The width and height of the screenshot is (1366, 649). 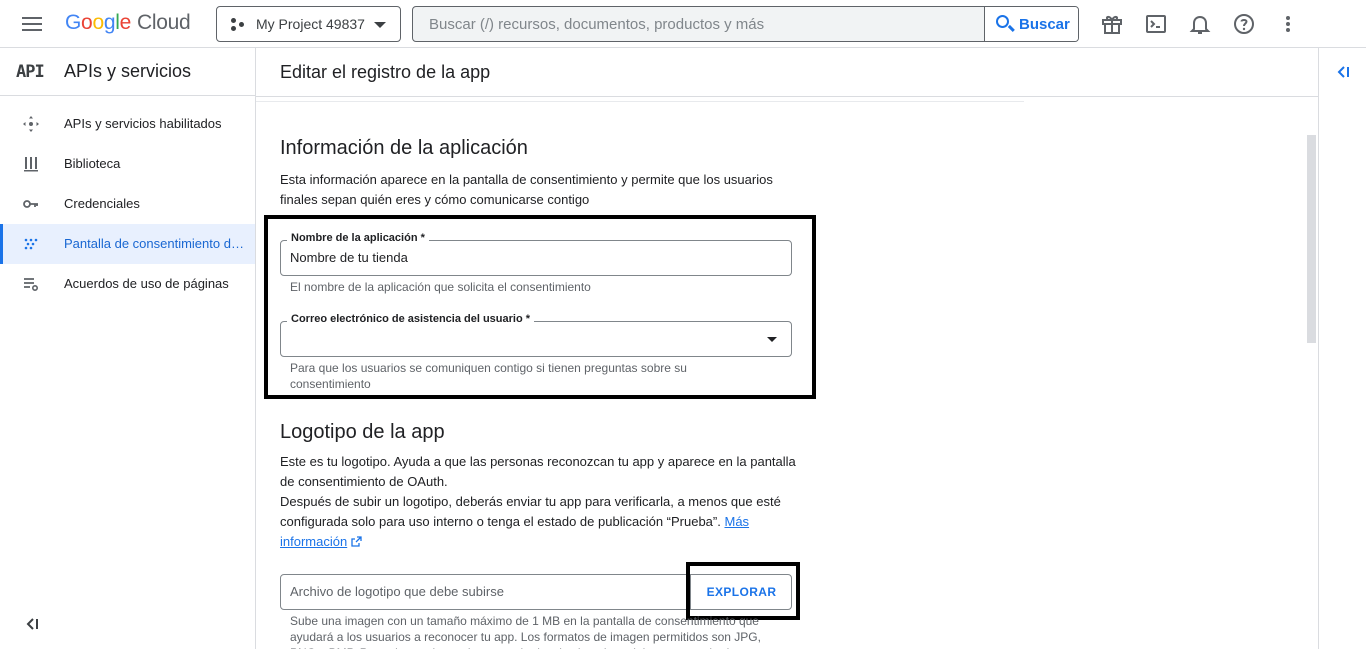 What do you see at coordinates (32, 624) in the screenshot?
I see `collapse-sidebar-icon` at bounding box center [32, 624].